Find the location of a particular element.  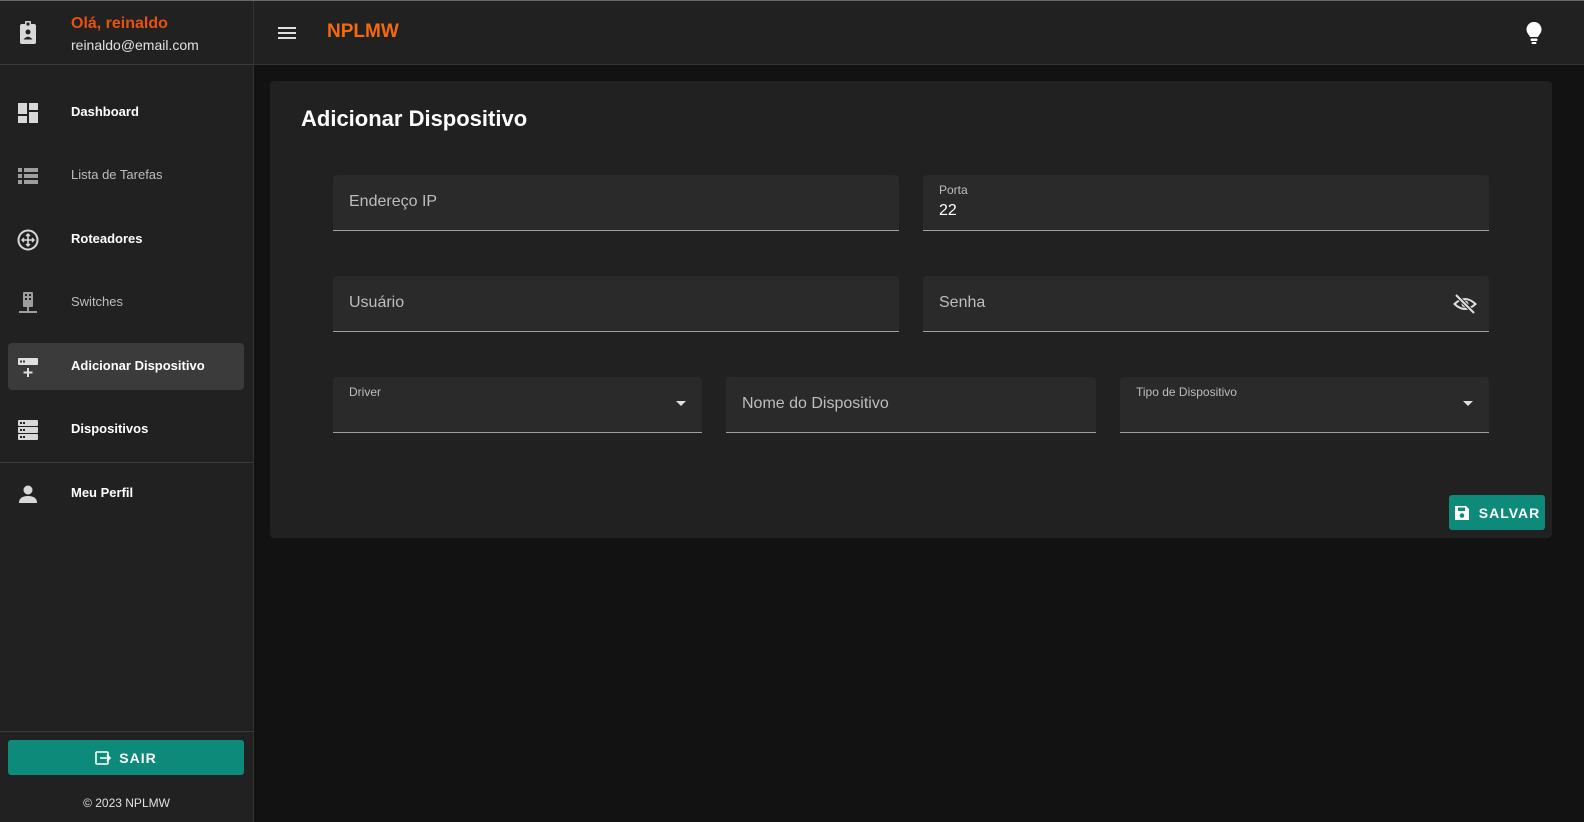

page-title: Adicionar Dispositivo is located at coordinates (414, 118).